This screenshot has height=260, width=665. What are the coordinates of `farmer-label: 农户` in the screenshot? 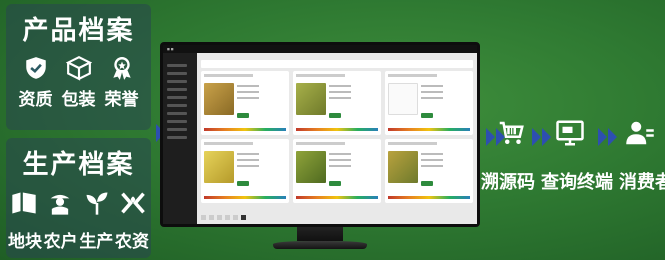 It's located at (60, 242).